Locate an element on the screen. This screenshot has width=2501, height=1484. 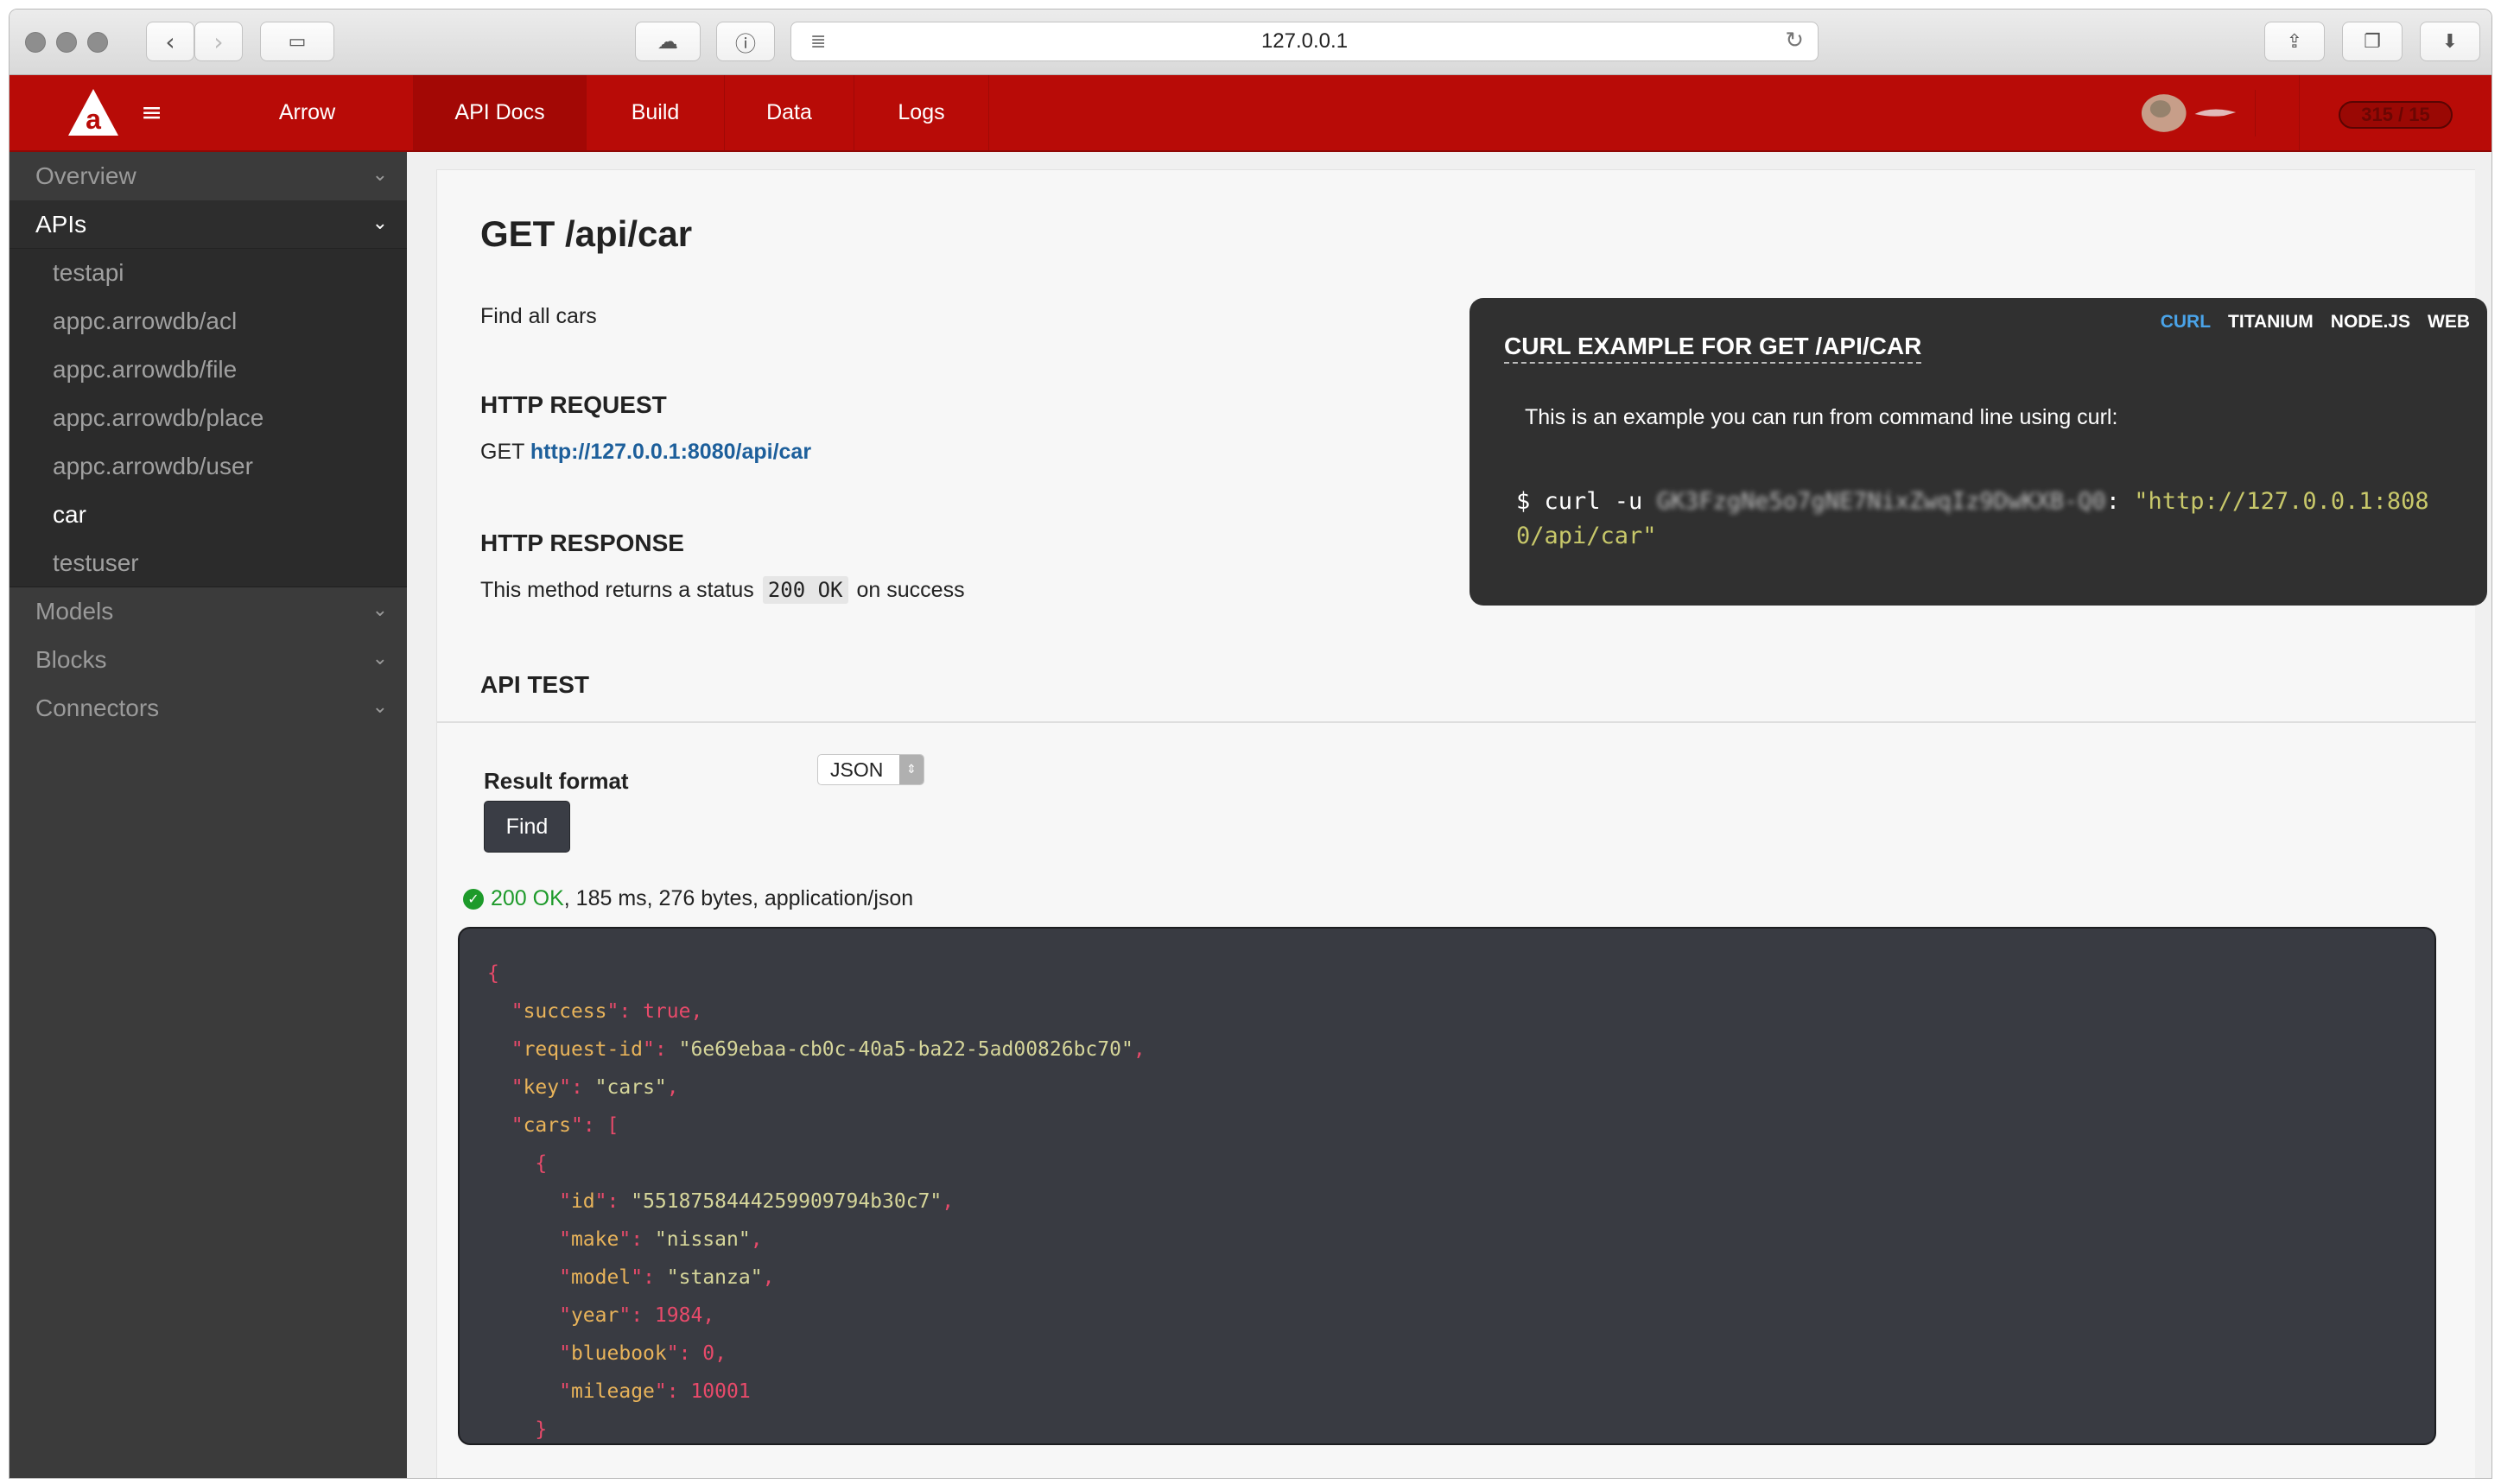
svg-text: a is located at coordinates (93, 119).